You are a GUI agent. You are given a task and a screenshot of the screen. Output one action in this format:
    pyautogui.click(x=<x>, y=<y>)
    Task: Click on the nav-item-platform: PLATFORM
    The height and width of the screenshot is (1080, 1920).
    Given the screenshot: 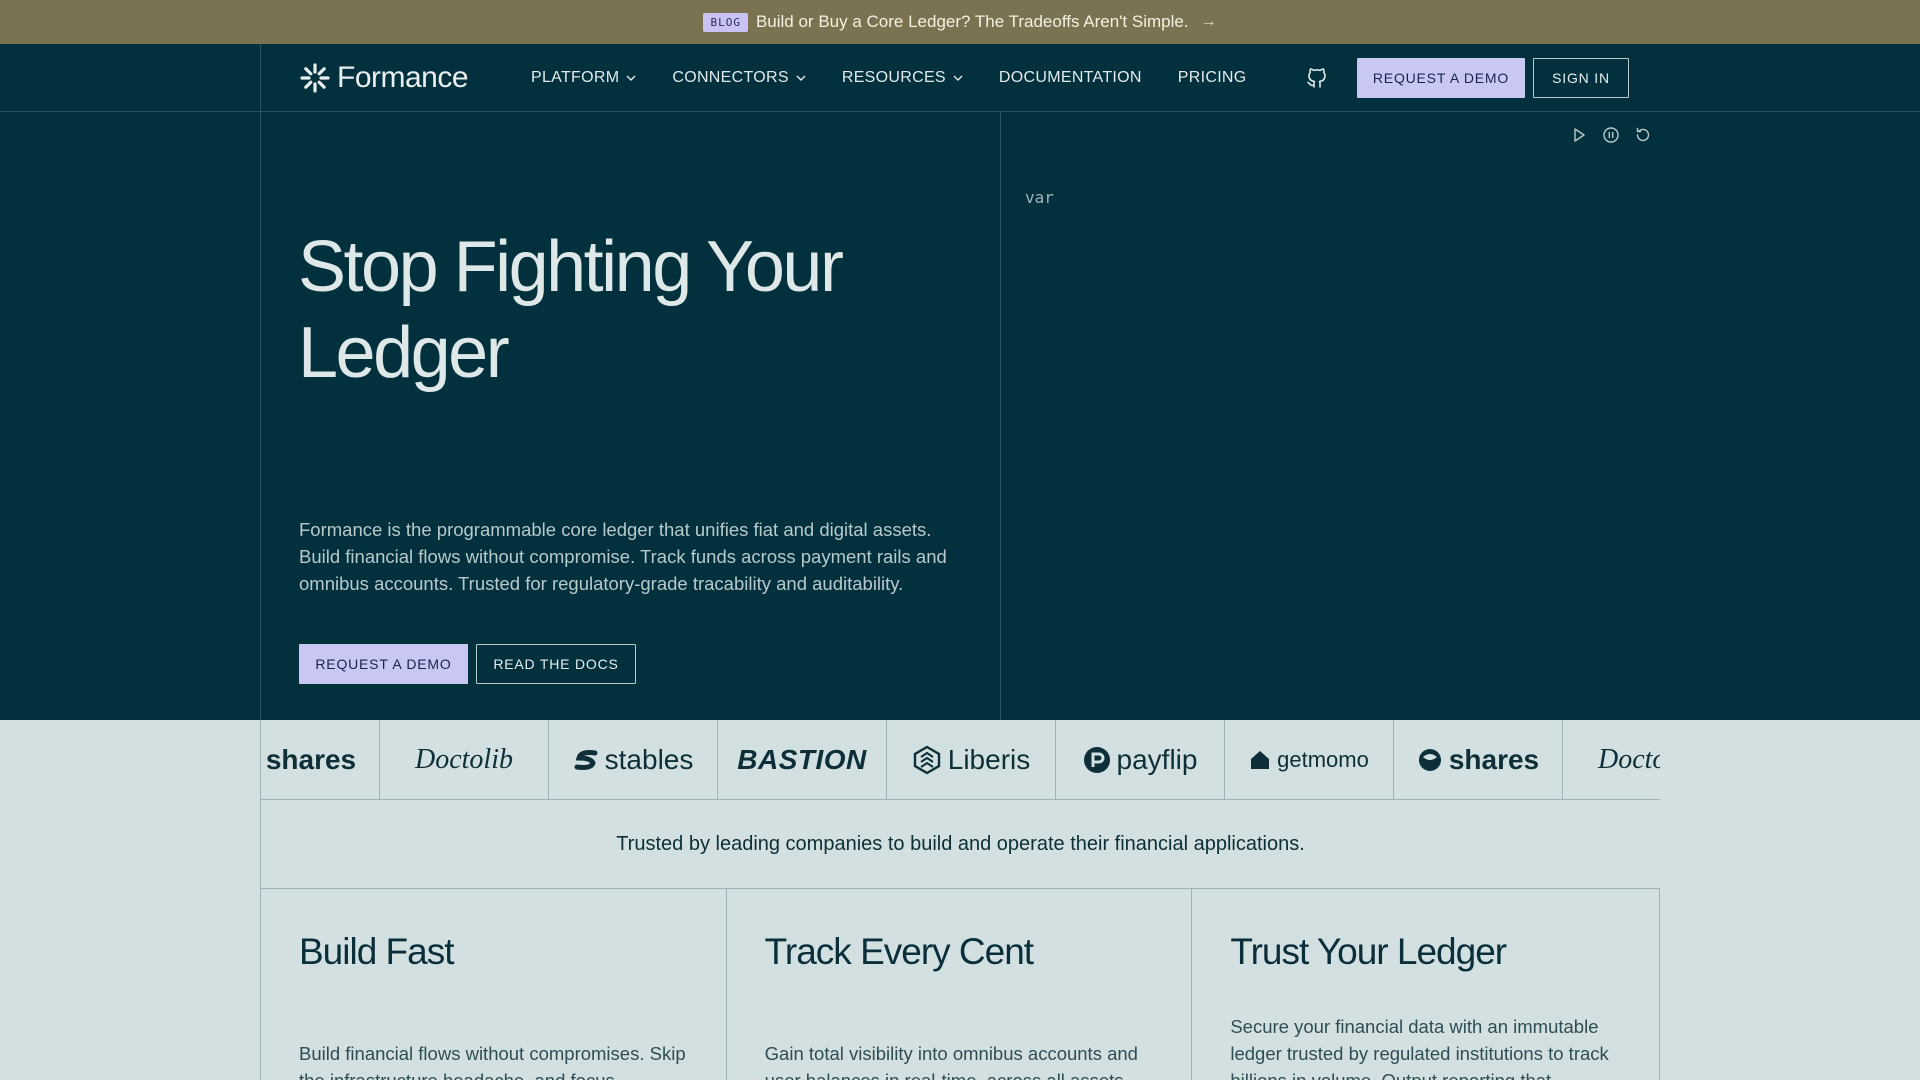 What is the action you would take?
    pyautogui.click(x=583, y=78)
    